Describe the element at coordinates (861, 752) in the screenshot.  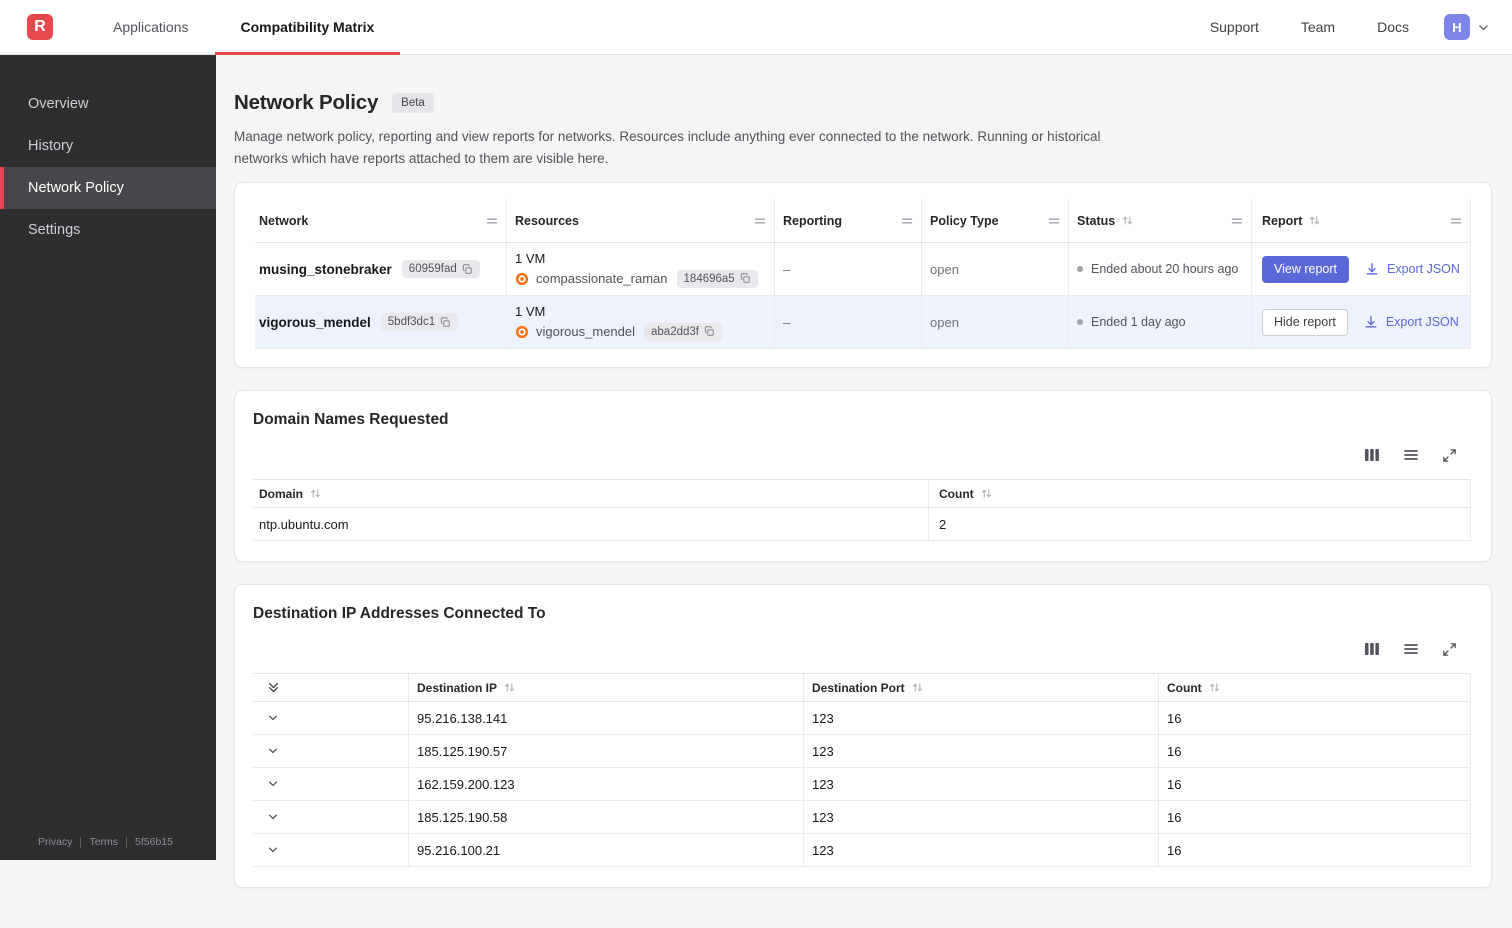
I see `destination-row: 185.125.190.57 123 16` at that location.